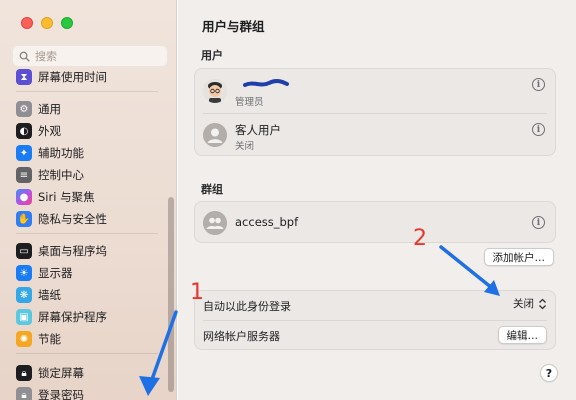 The width and height of the screenshot is (576, 400). I want to click on control-center-icon: ≡, so click(24, 175).